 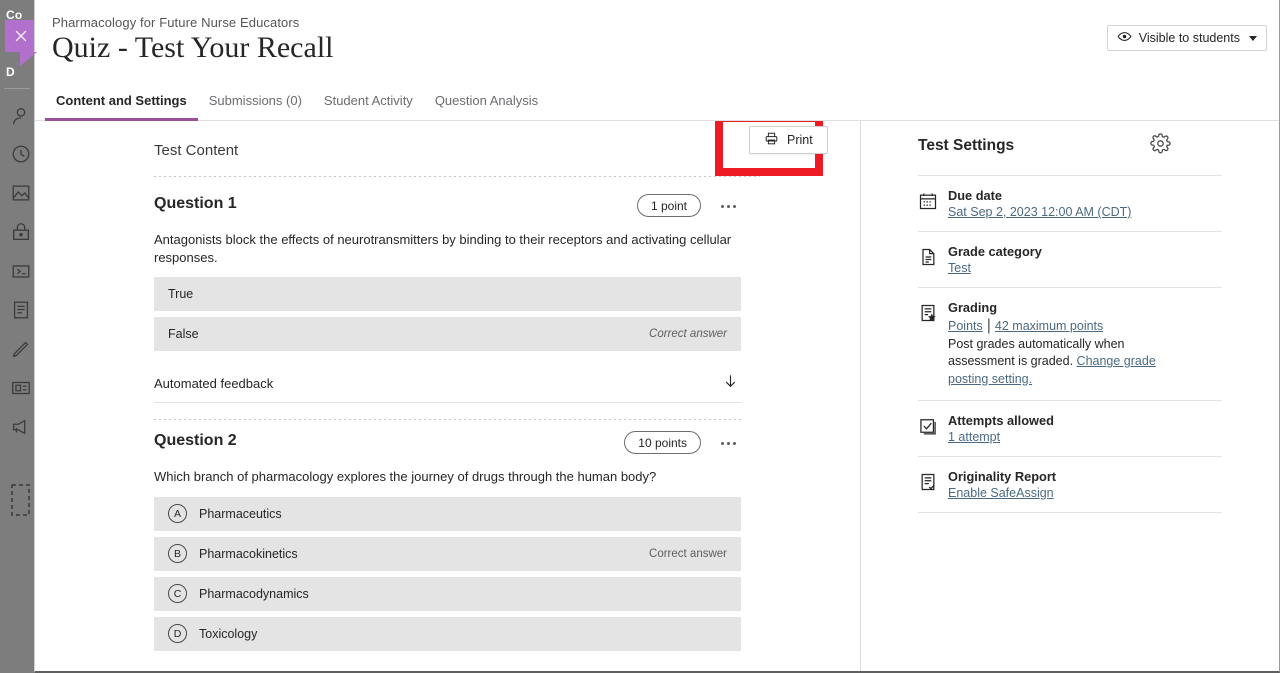 What do you see at coordinates (195, 203) in the screenshot?
I see `question-title: Question 1` at bounding box center [195, 203].